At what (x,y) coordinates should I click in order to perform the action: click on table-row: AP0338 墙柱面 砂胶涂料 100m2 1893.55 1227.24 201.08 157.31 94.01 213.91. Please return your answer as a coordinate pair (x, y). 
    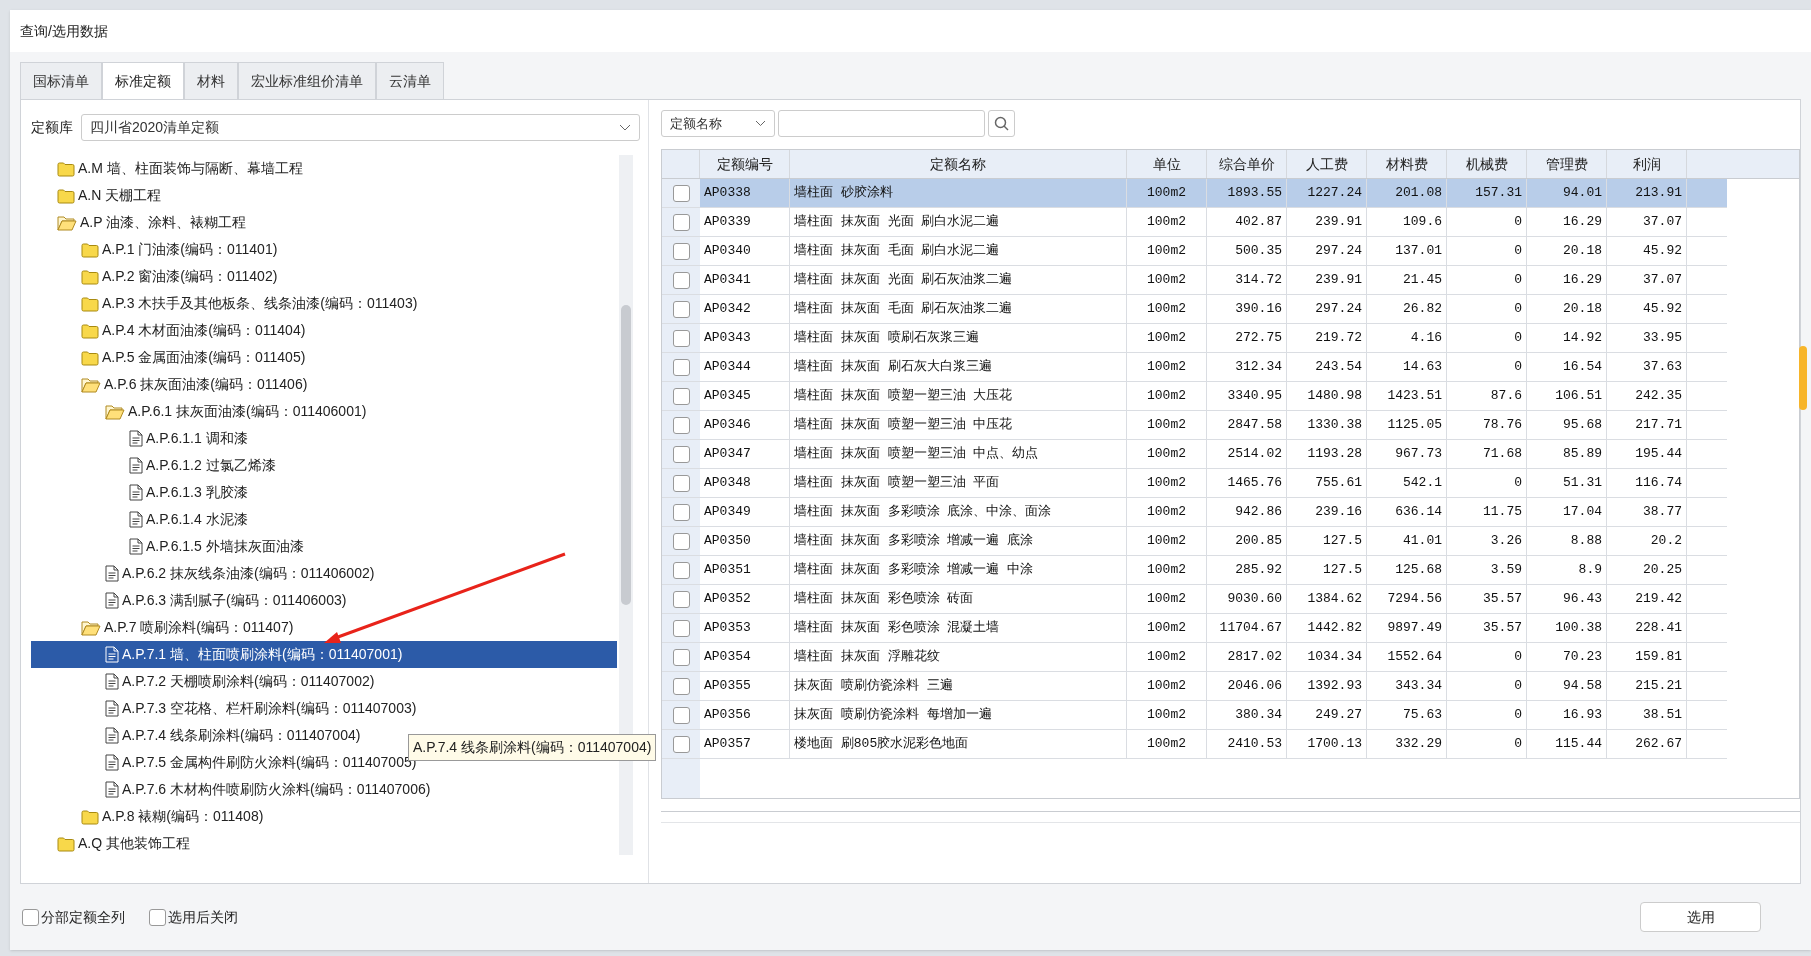
    Looking at the image, I should click on (1213, 193).